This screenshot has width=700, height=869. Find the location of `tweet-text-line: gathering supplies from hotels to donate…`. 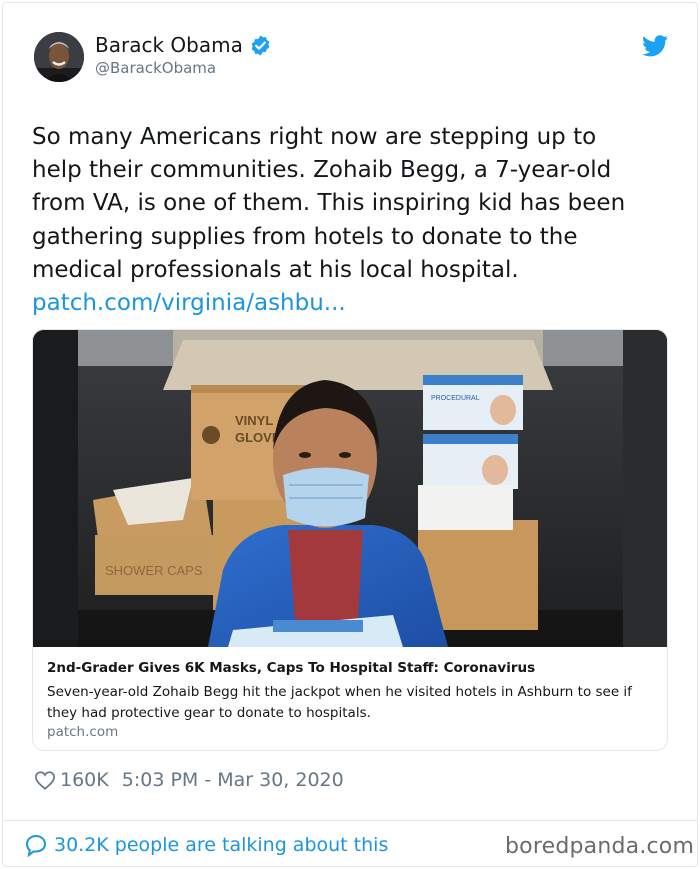

tweet-text-line: gathering supplies from hotels to donate… is located at coordinates (305, 236).